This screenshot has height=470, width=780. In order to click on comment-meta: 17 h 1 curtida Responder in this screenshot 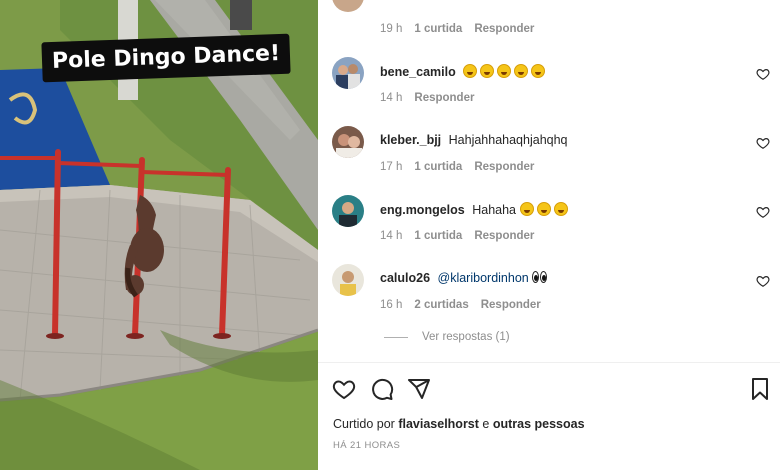, I will do `click(463, 167)`.